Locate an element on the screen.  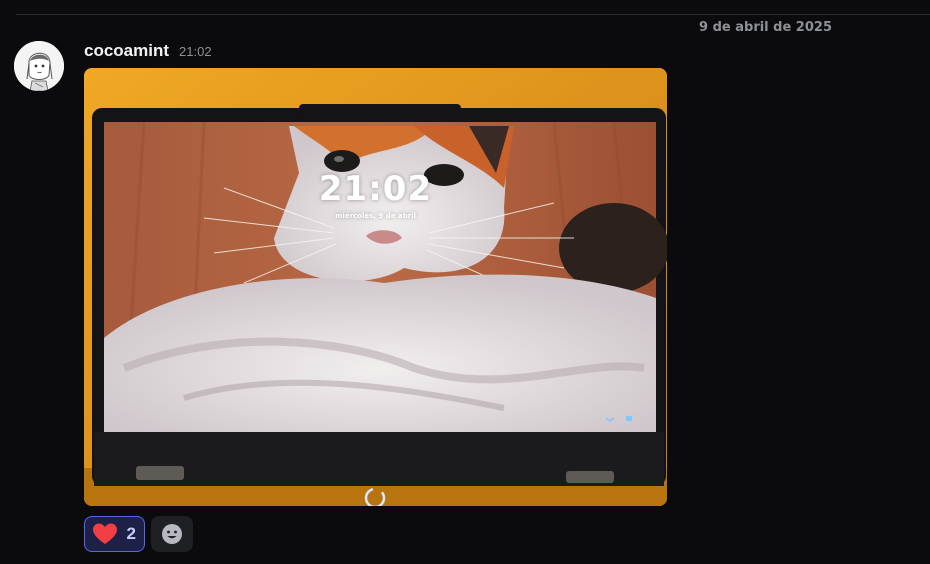
add-reaction-smiley-icon is located at coordinates (172, 534).